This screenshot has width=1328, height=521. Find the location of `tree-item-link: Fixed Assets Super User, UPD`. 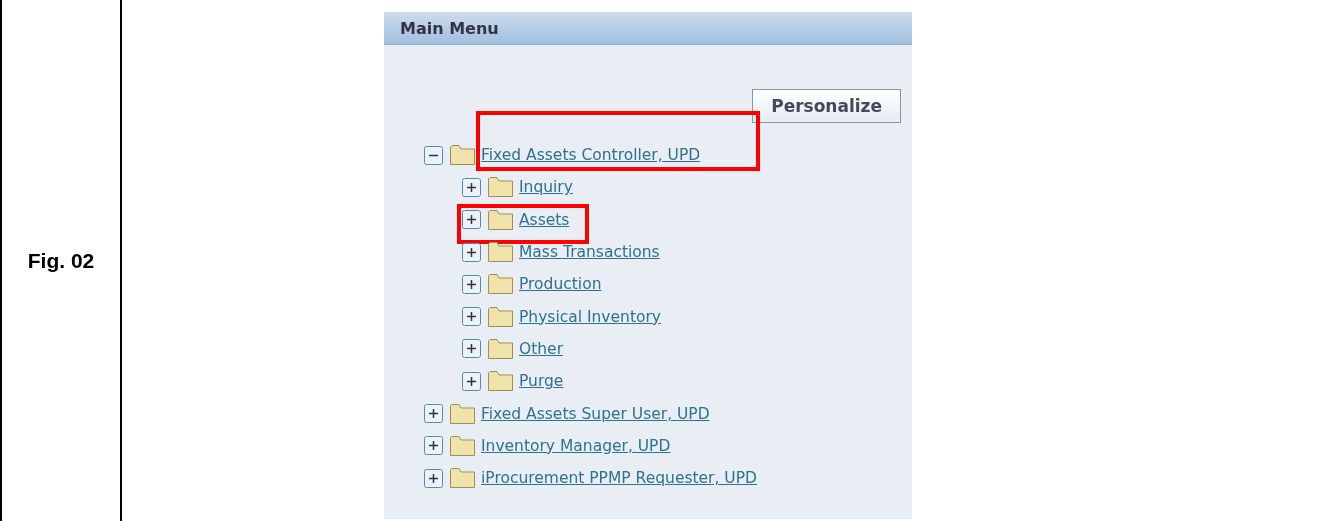

tree-item-link: Fixed Assets Super User, UPD is located at coordinates (595, 413).